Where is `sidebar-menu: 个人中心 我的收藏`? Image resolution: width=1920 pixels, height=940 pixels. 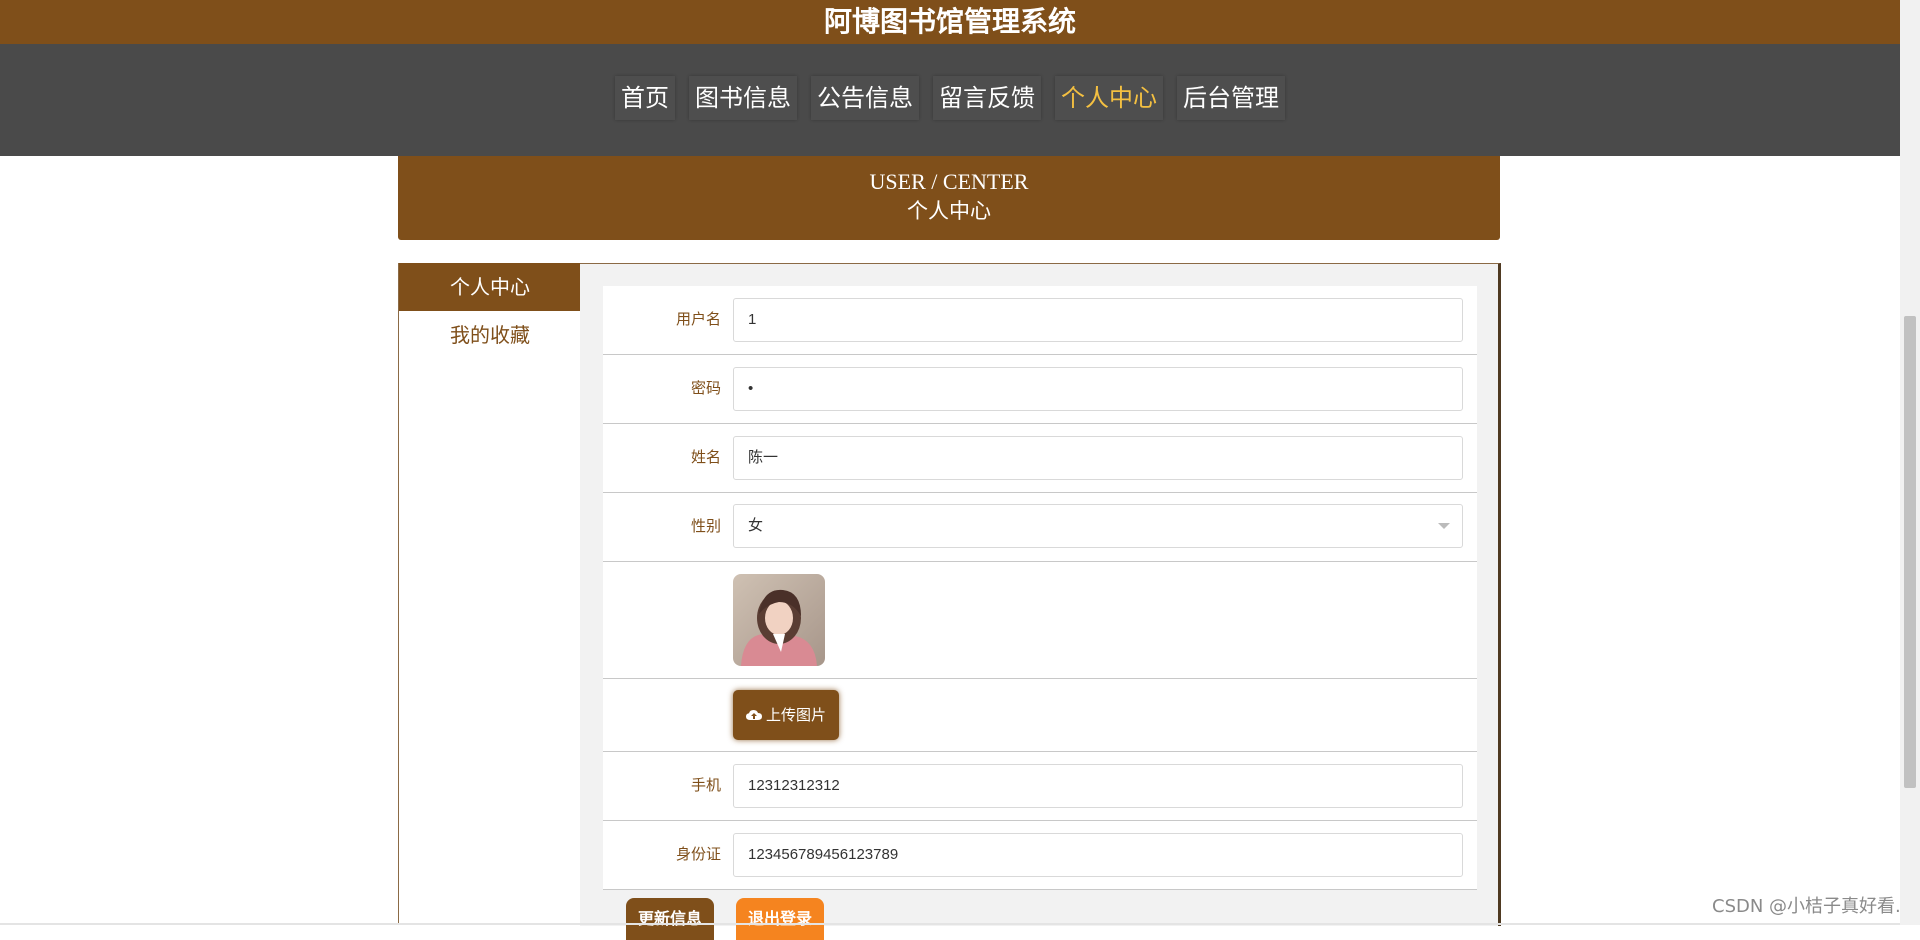 sidebar-menu: 个人中心 我的收藏 is located at coordinates (490, 594).